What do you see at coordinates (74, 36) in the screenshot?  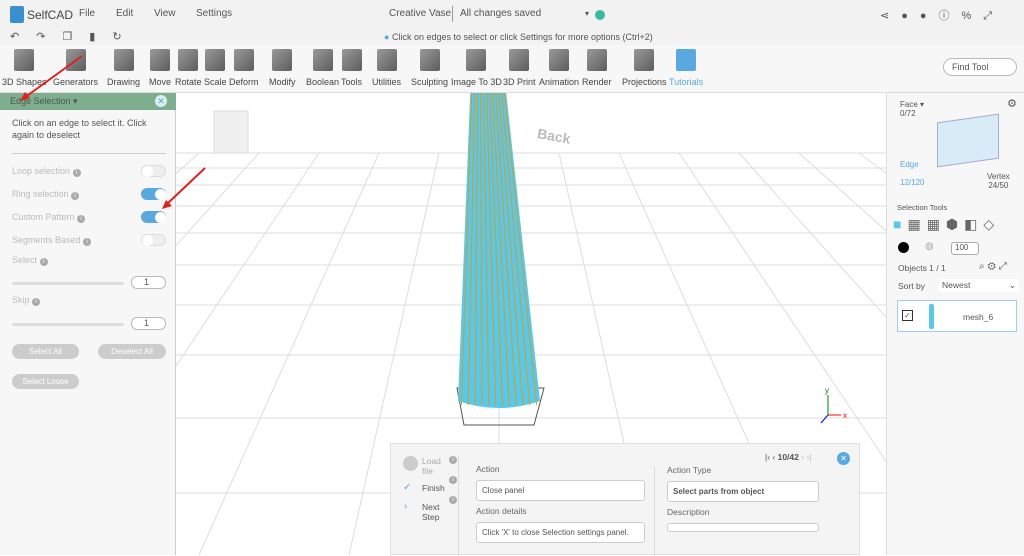 I see `undo-redo-copy-delete-refresh-icons: ↶↷❐▮↻` at bounding box center [74, 36].